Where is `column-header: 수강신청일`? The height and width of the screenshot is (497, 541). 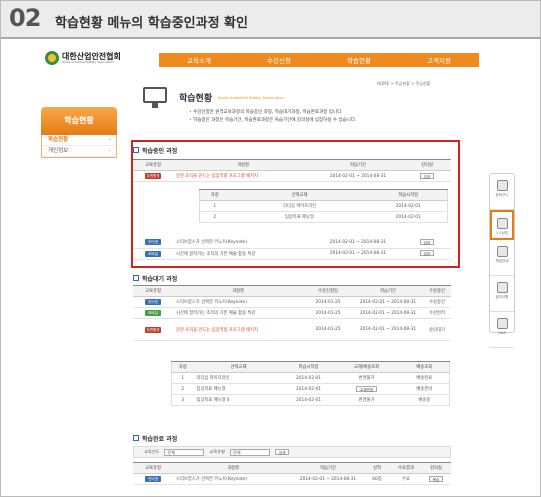
column-header: 수강신청일 is located at coordinates (328, 291).